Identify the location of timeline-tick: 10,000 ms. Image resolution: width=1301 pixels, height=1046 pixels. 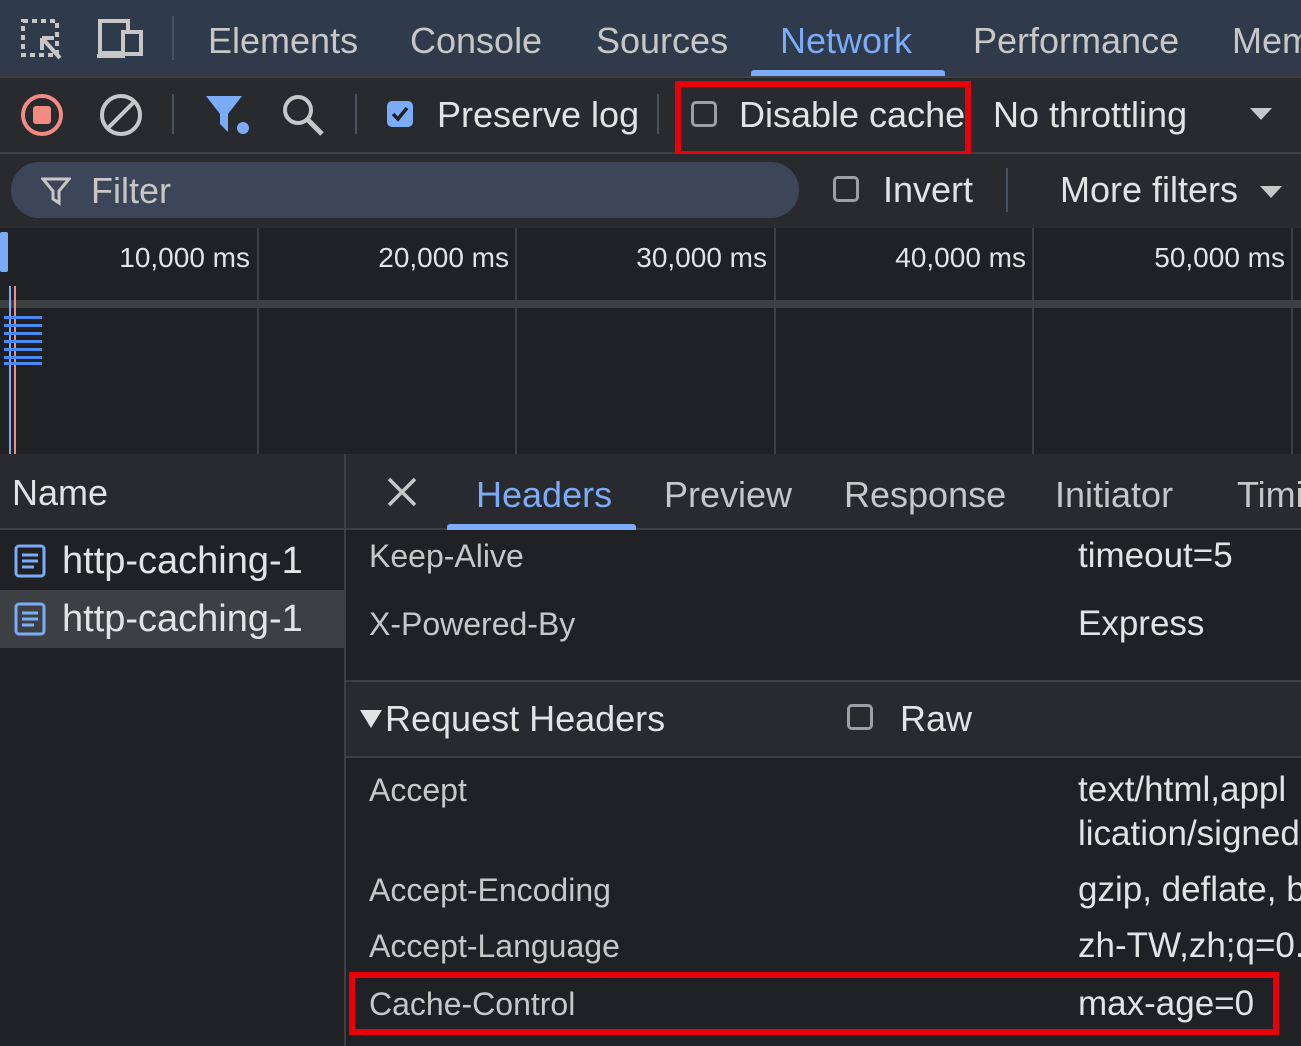
(184, 257).